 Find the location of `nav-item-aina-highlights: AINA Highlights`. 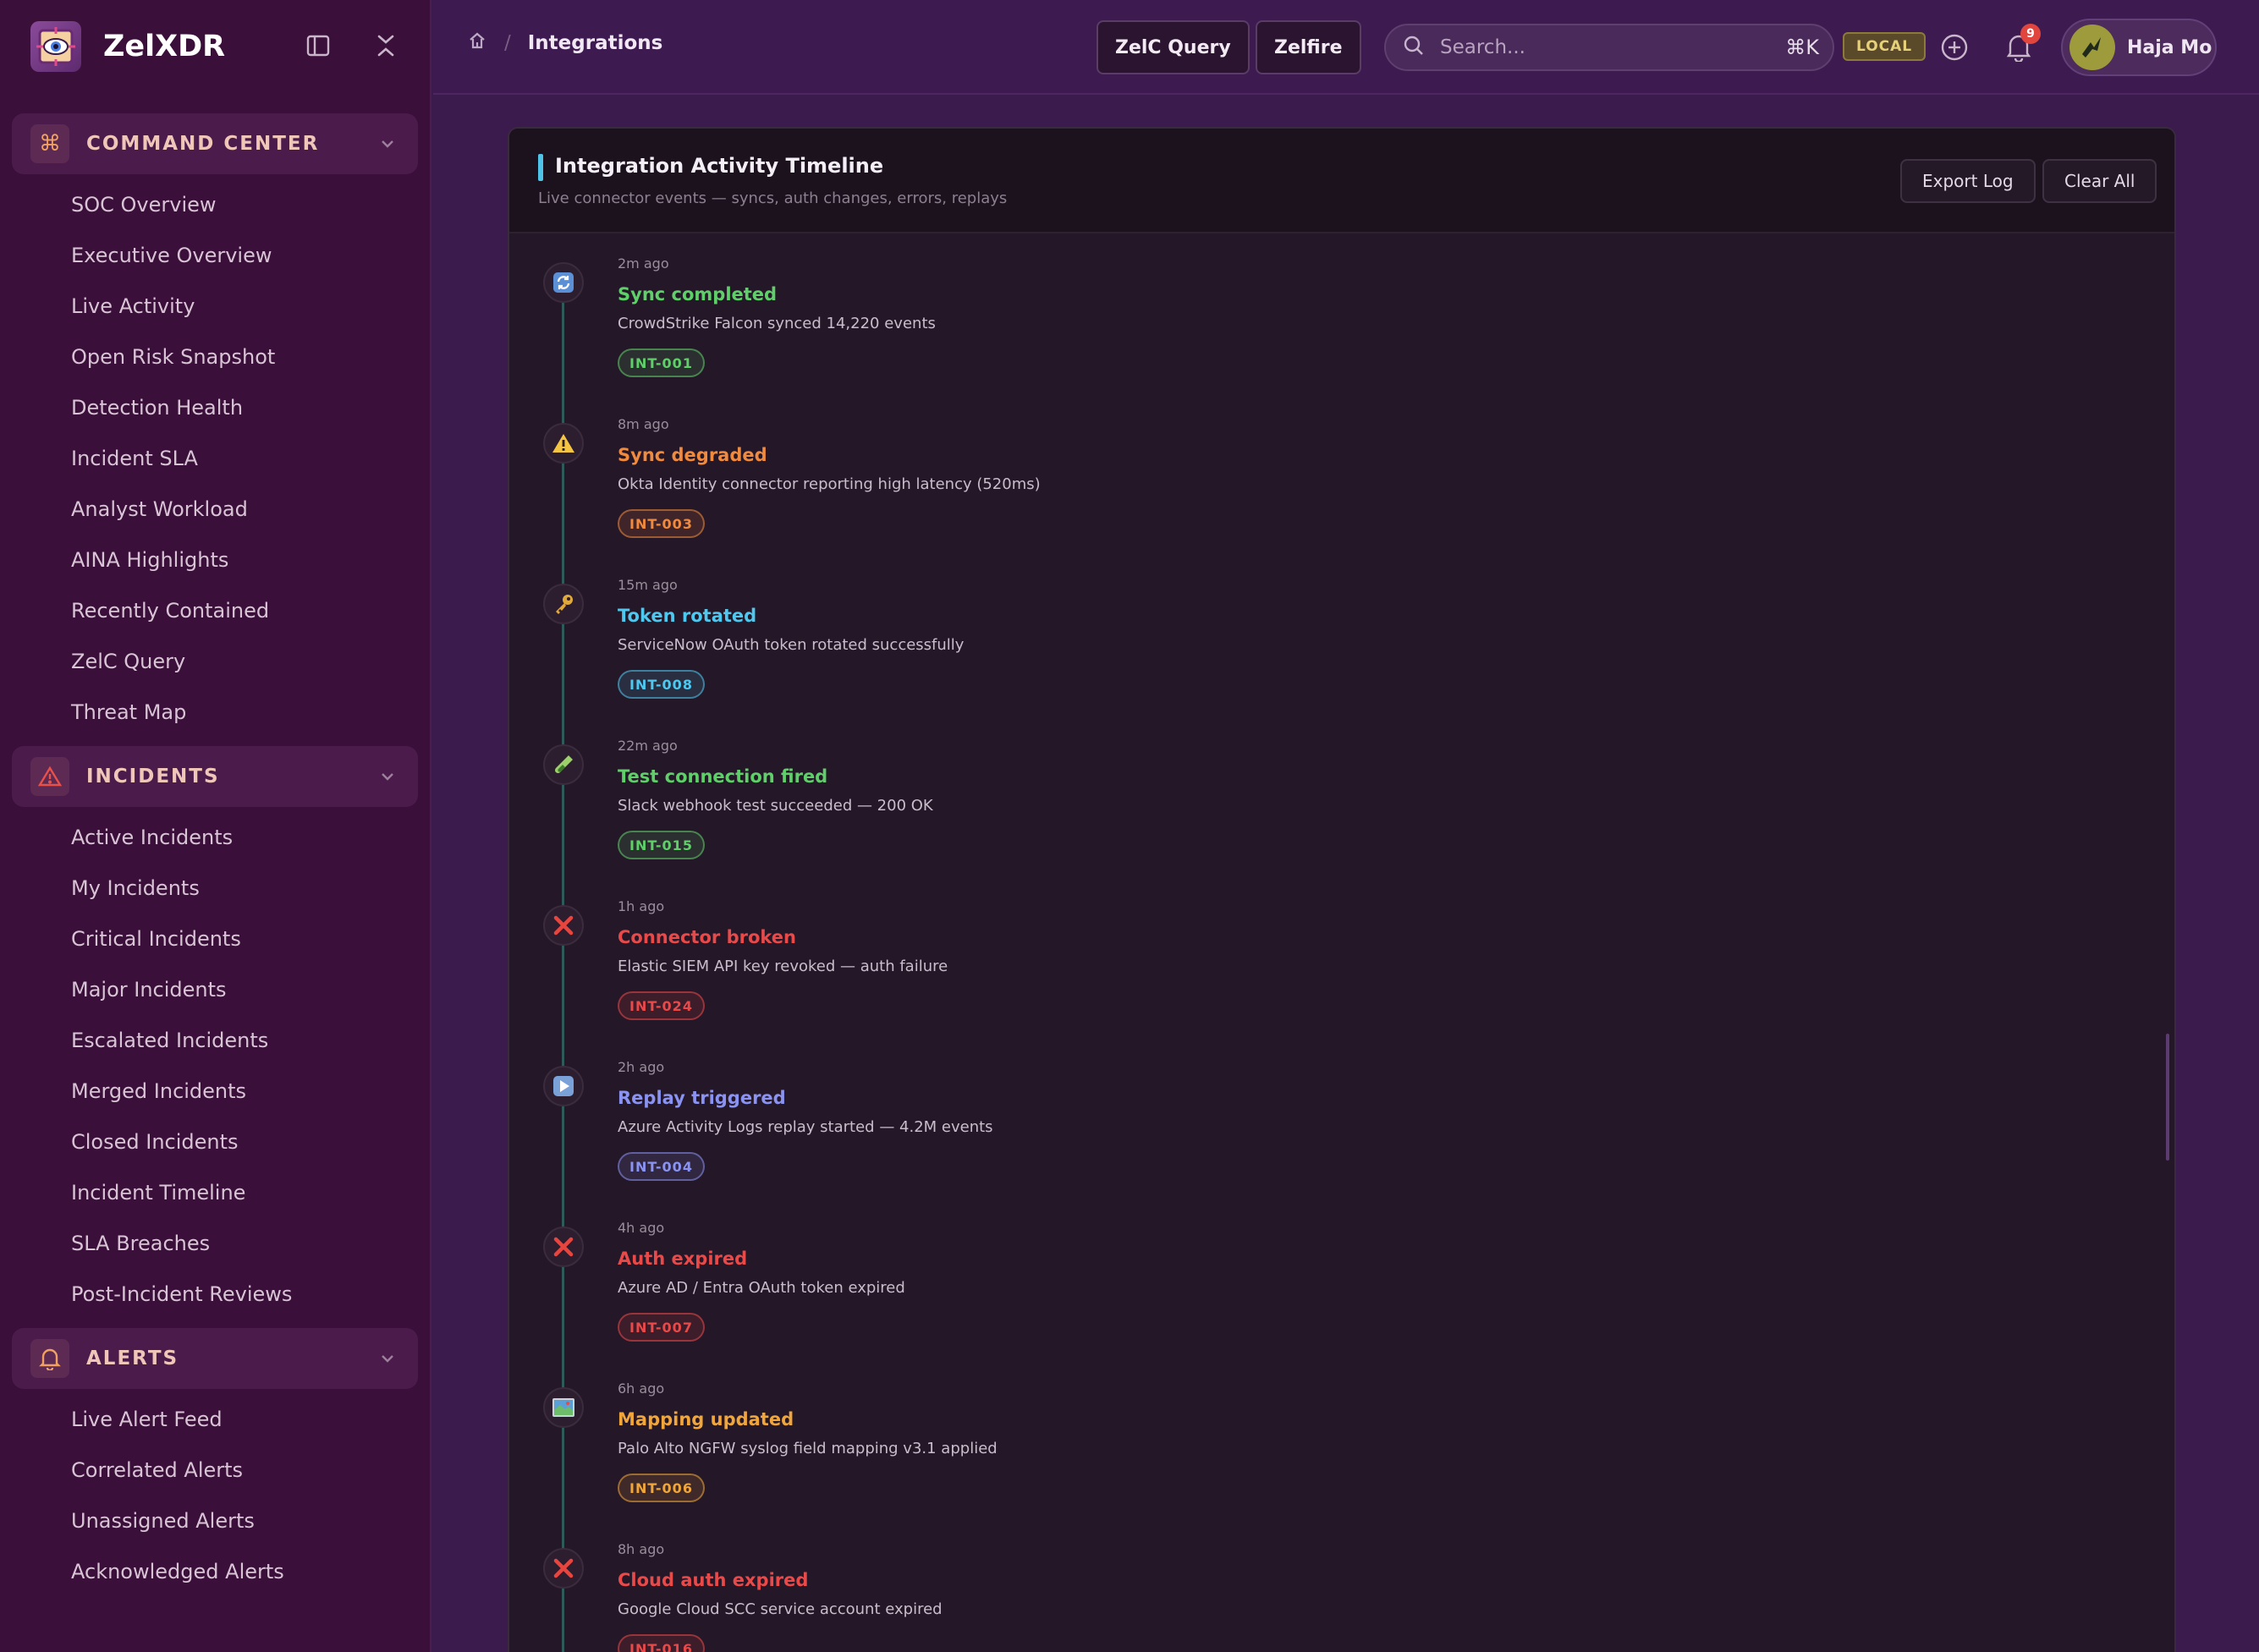

nav-item-aina-highlights: AINA Highlights is located at coordinates (211, 560).